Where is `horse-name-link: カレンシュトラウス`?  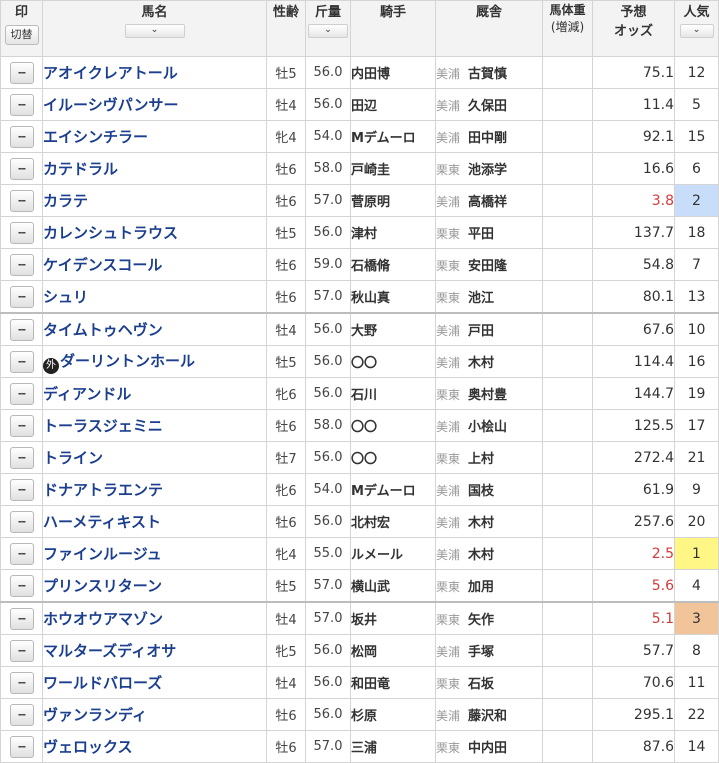
horse-name-link: カレンシュトラウス is located at coordinates (111, 233).